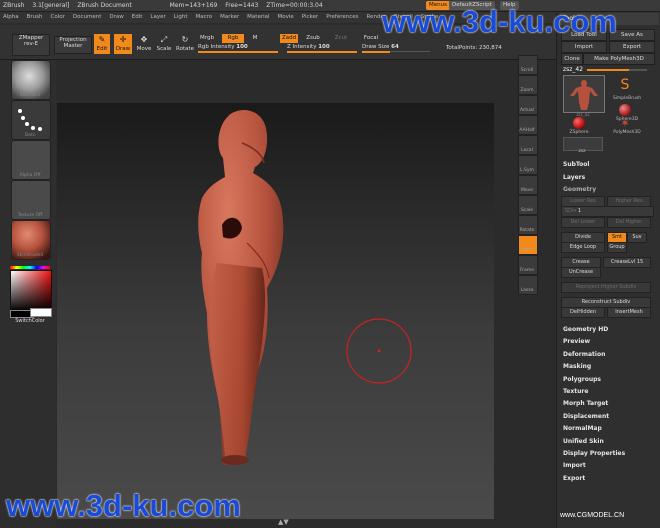  What do you see at coordinates (313, 38) in the screenshot?
I see `zsub-button: Zsub` at bounding box center [313, 38].